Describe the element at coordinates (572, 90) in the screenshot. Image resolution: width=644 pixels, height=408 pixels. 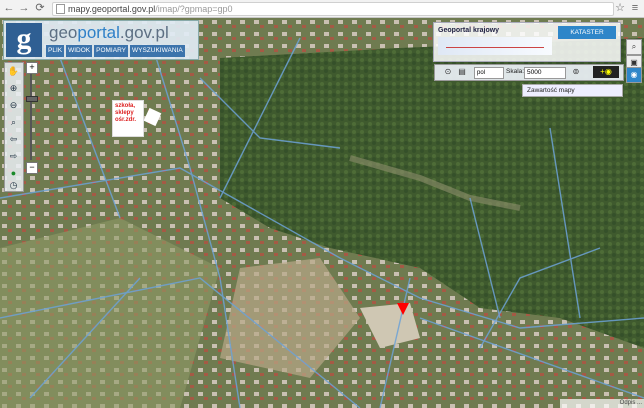
I see `map-contents-panel: Zawartość mapy` at that location.